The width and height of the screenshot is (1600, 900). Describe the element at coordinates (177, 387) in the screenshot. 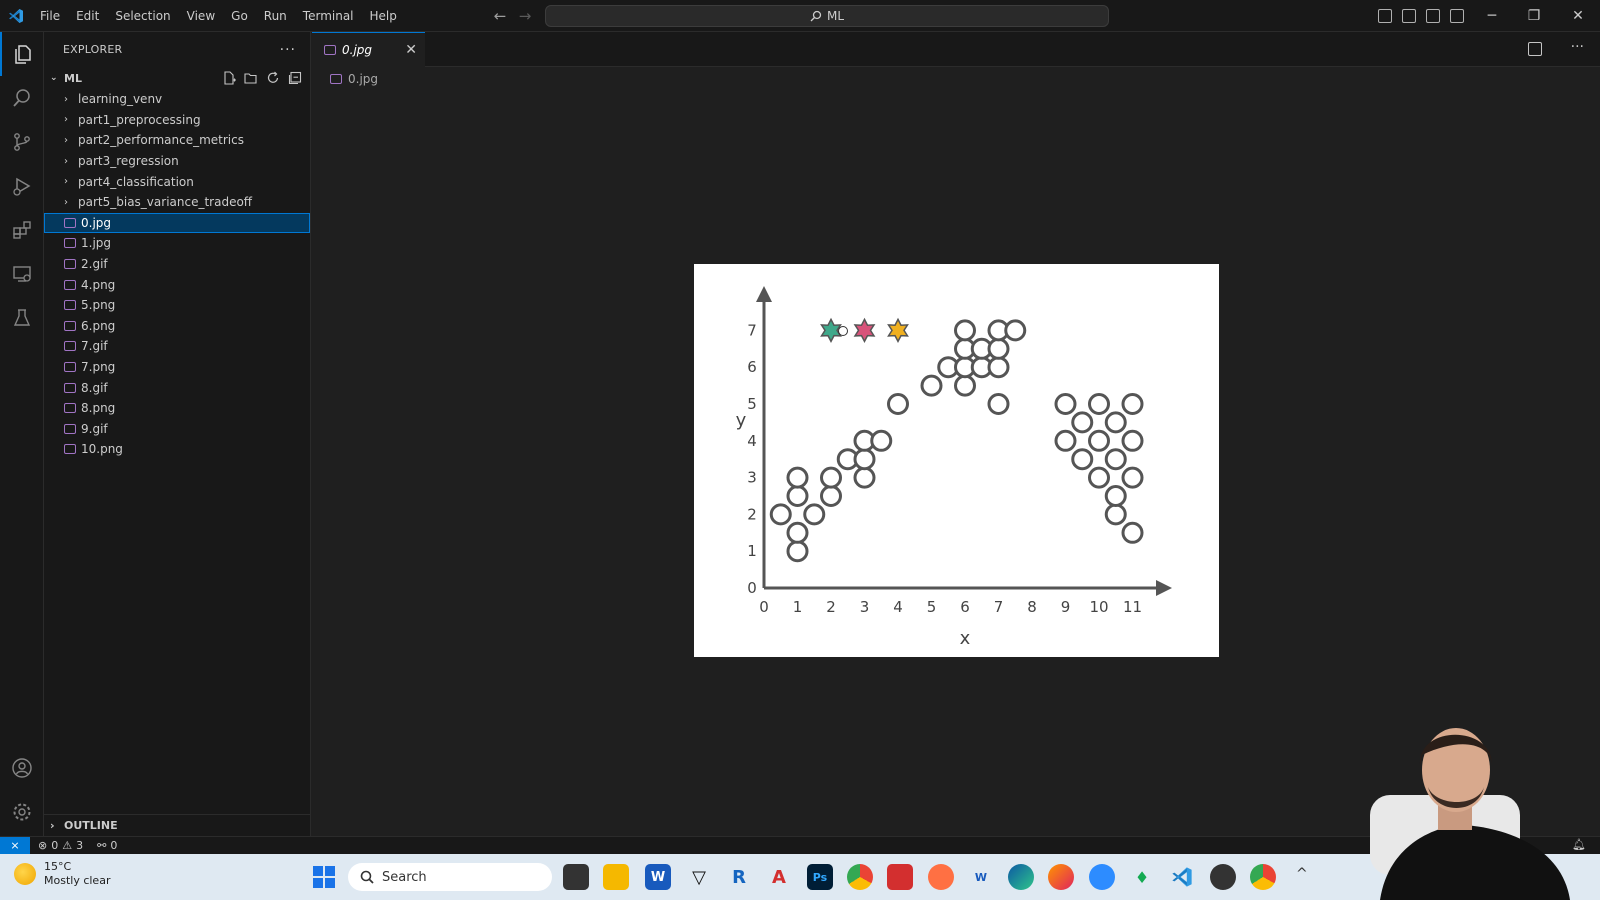

I see `tree-file: 8.gif` at that location.